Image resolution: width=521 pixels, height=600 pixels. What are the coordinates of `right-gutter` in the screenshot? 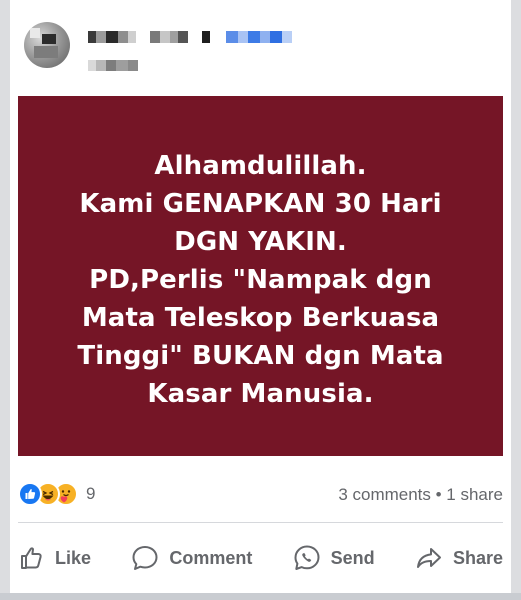 It's located at (516, 300).